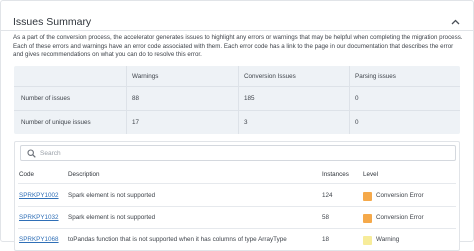 This screenshot has width=474, height=251. Describe the element at coordinates (31, 153) in the screenshot. I see `search-icon` at that location.